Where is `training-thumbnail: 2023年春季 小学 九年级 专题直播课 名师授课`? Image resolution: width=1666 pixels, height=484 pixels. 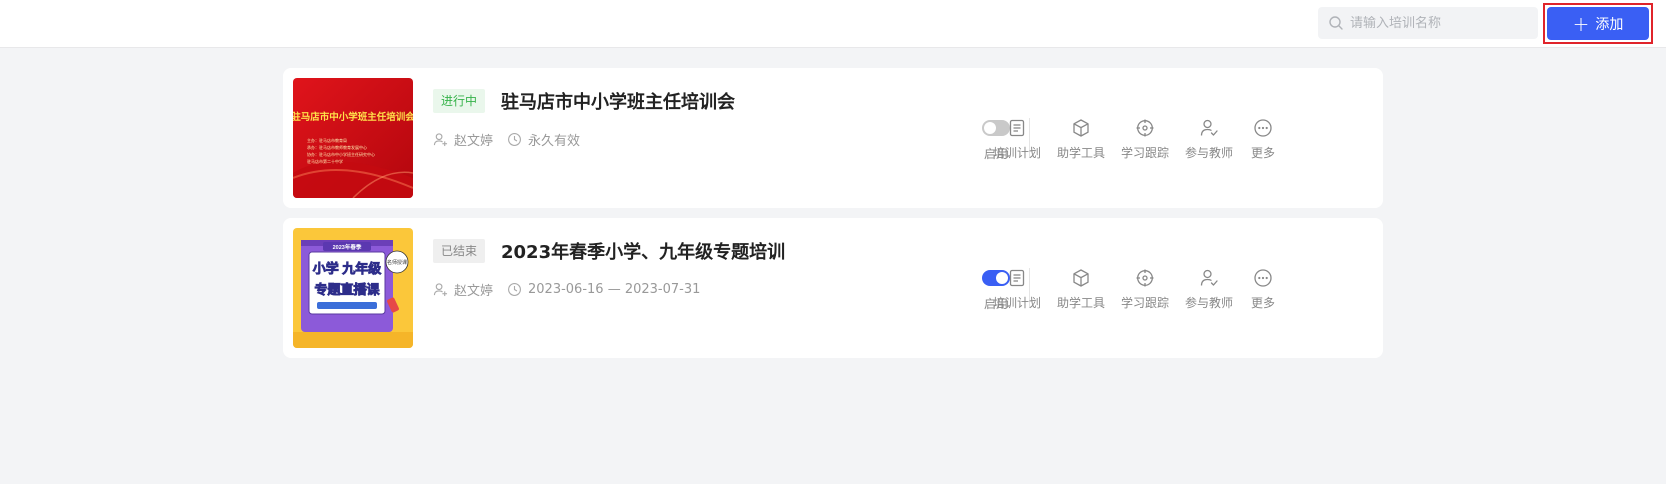
training-thumbnail: 2023年春季 小学 九年级 专题直播课 名师授课 is located at coordinates (353, 288).